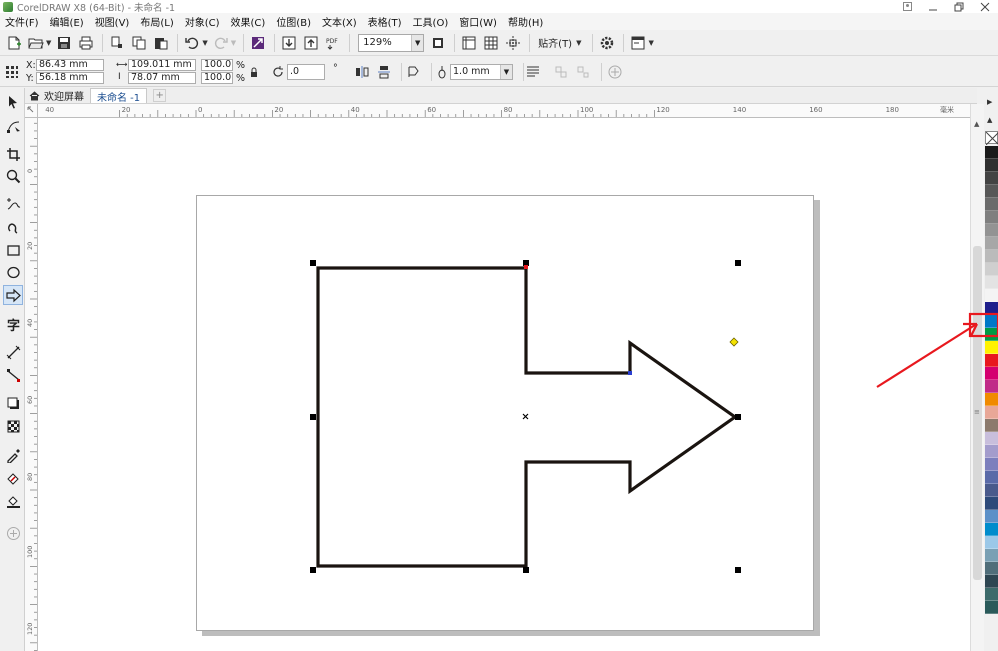 Image resolution: width=998 pixels, height=651 pixels. What do you see at coordinates (391, 42) in the screenshot?
I see `zoom-level-combo: 129% ▼` at bounding box center [391, 42].